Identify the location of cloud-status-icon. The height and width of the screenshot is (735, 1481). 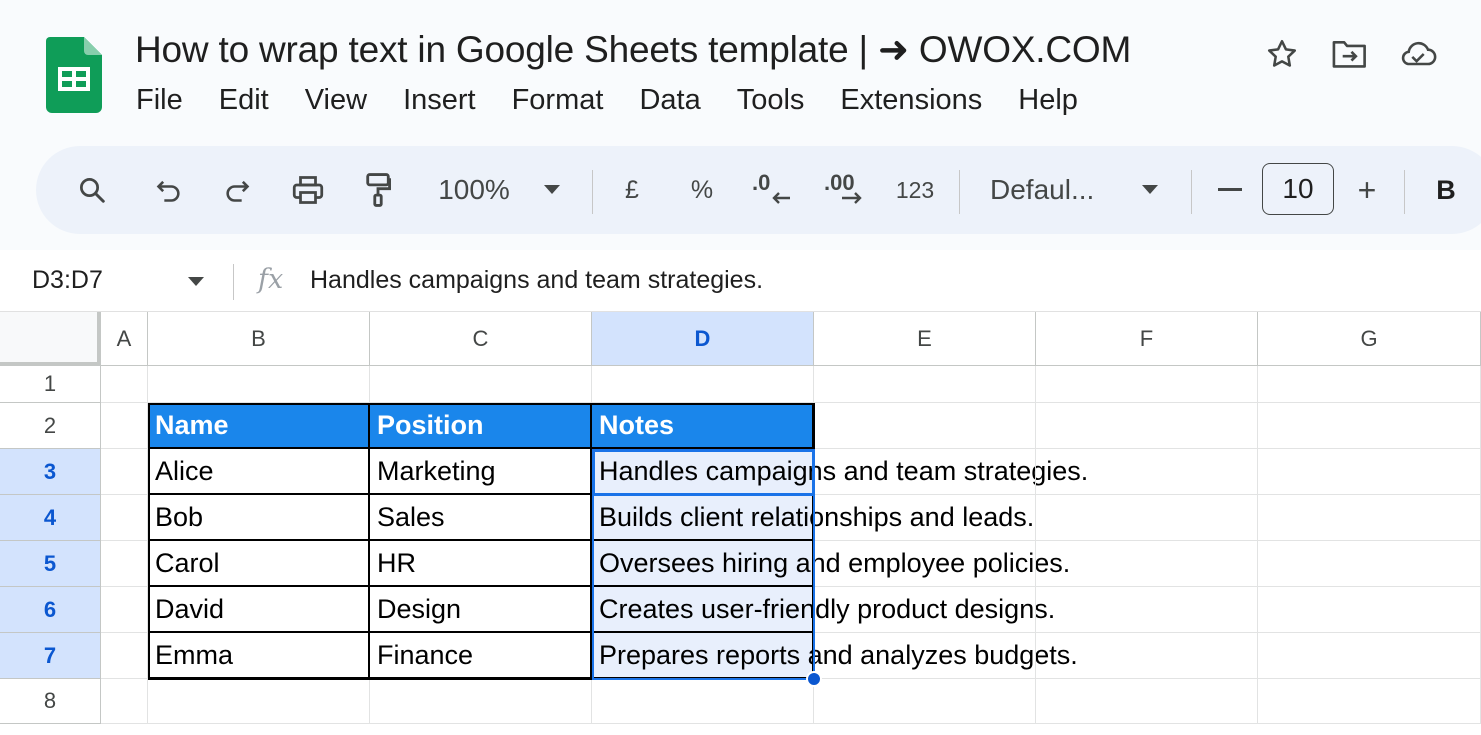
(1418, 54).